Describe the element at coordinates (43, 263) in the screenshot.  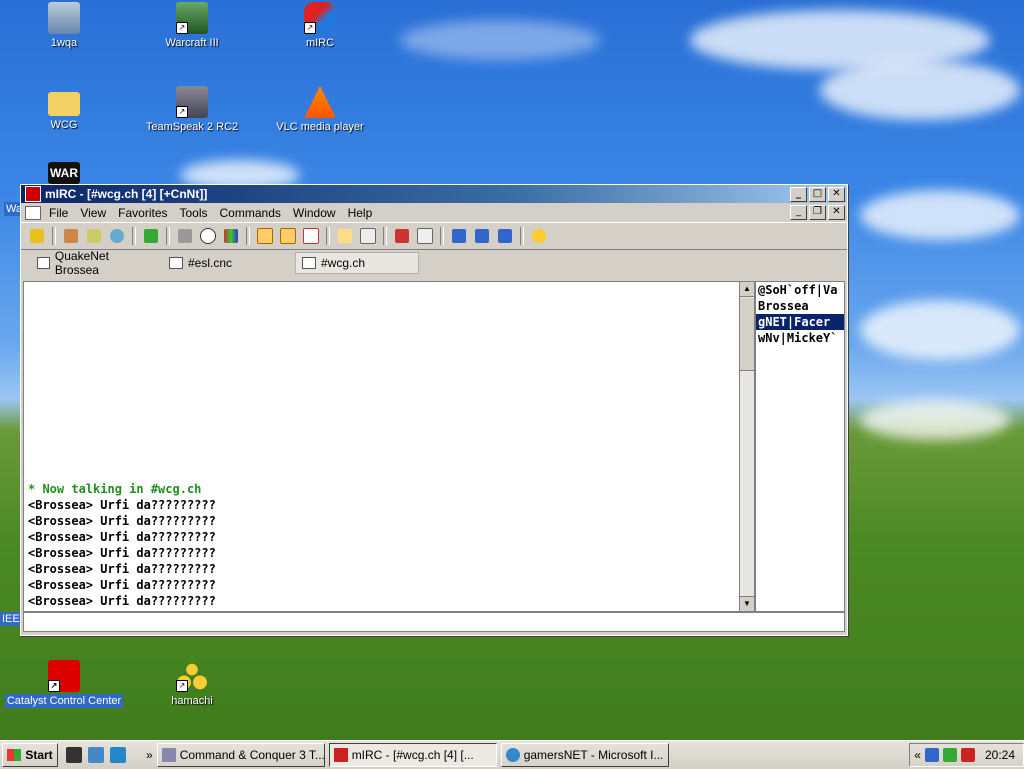
I see `status-window-icon` at that location.